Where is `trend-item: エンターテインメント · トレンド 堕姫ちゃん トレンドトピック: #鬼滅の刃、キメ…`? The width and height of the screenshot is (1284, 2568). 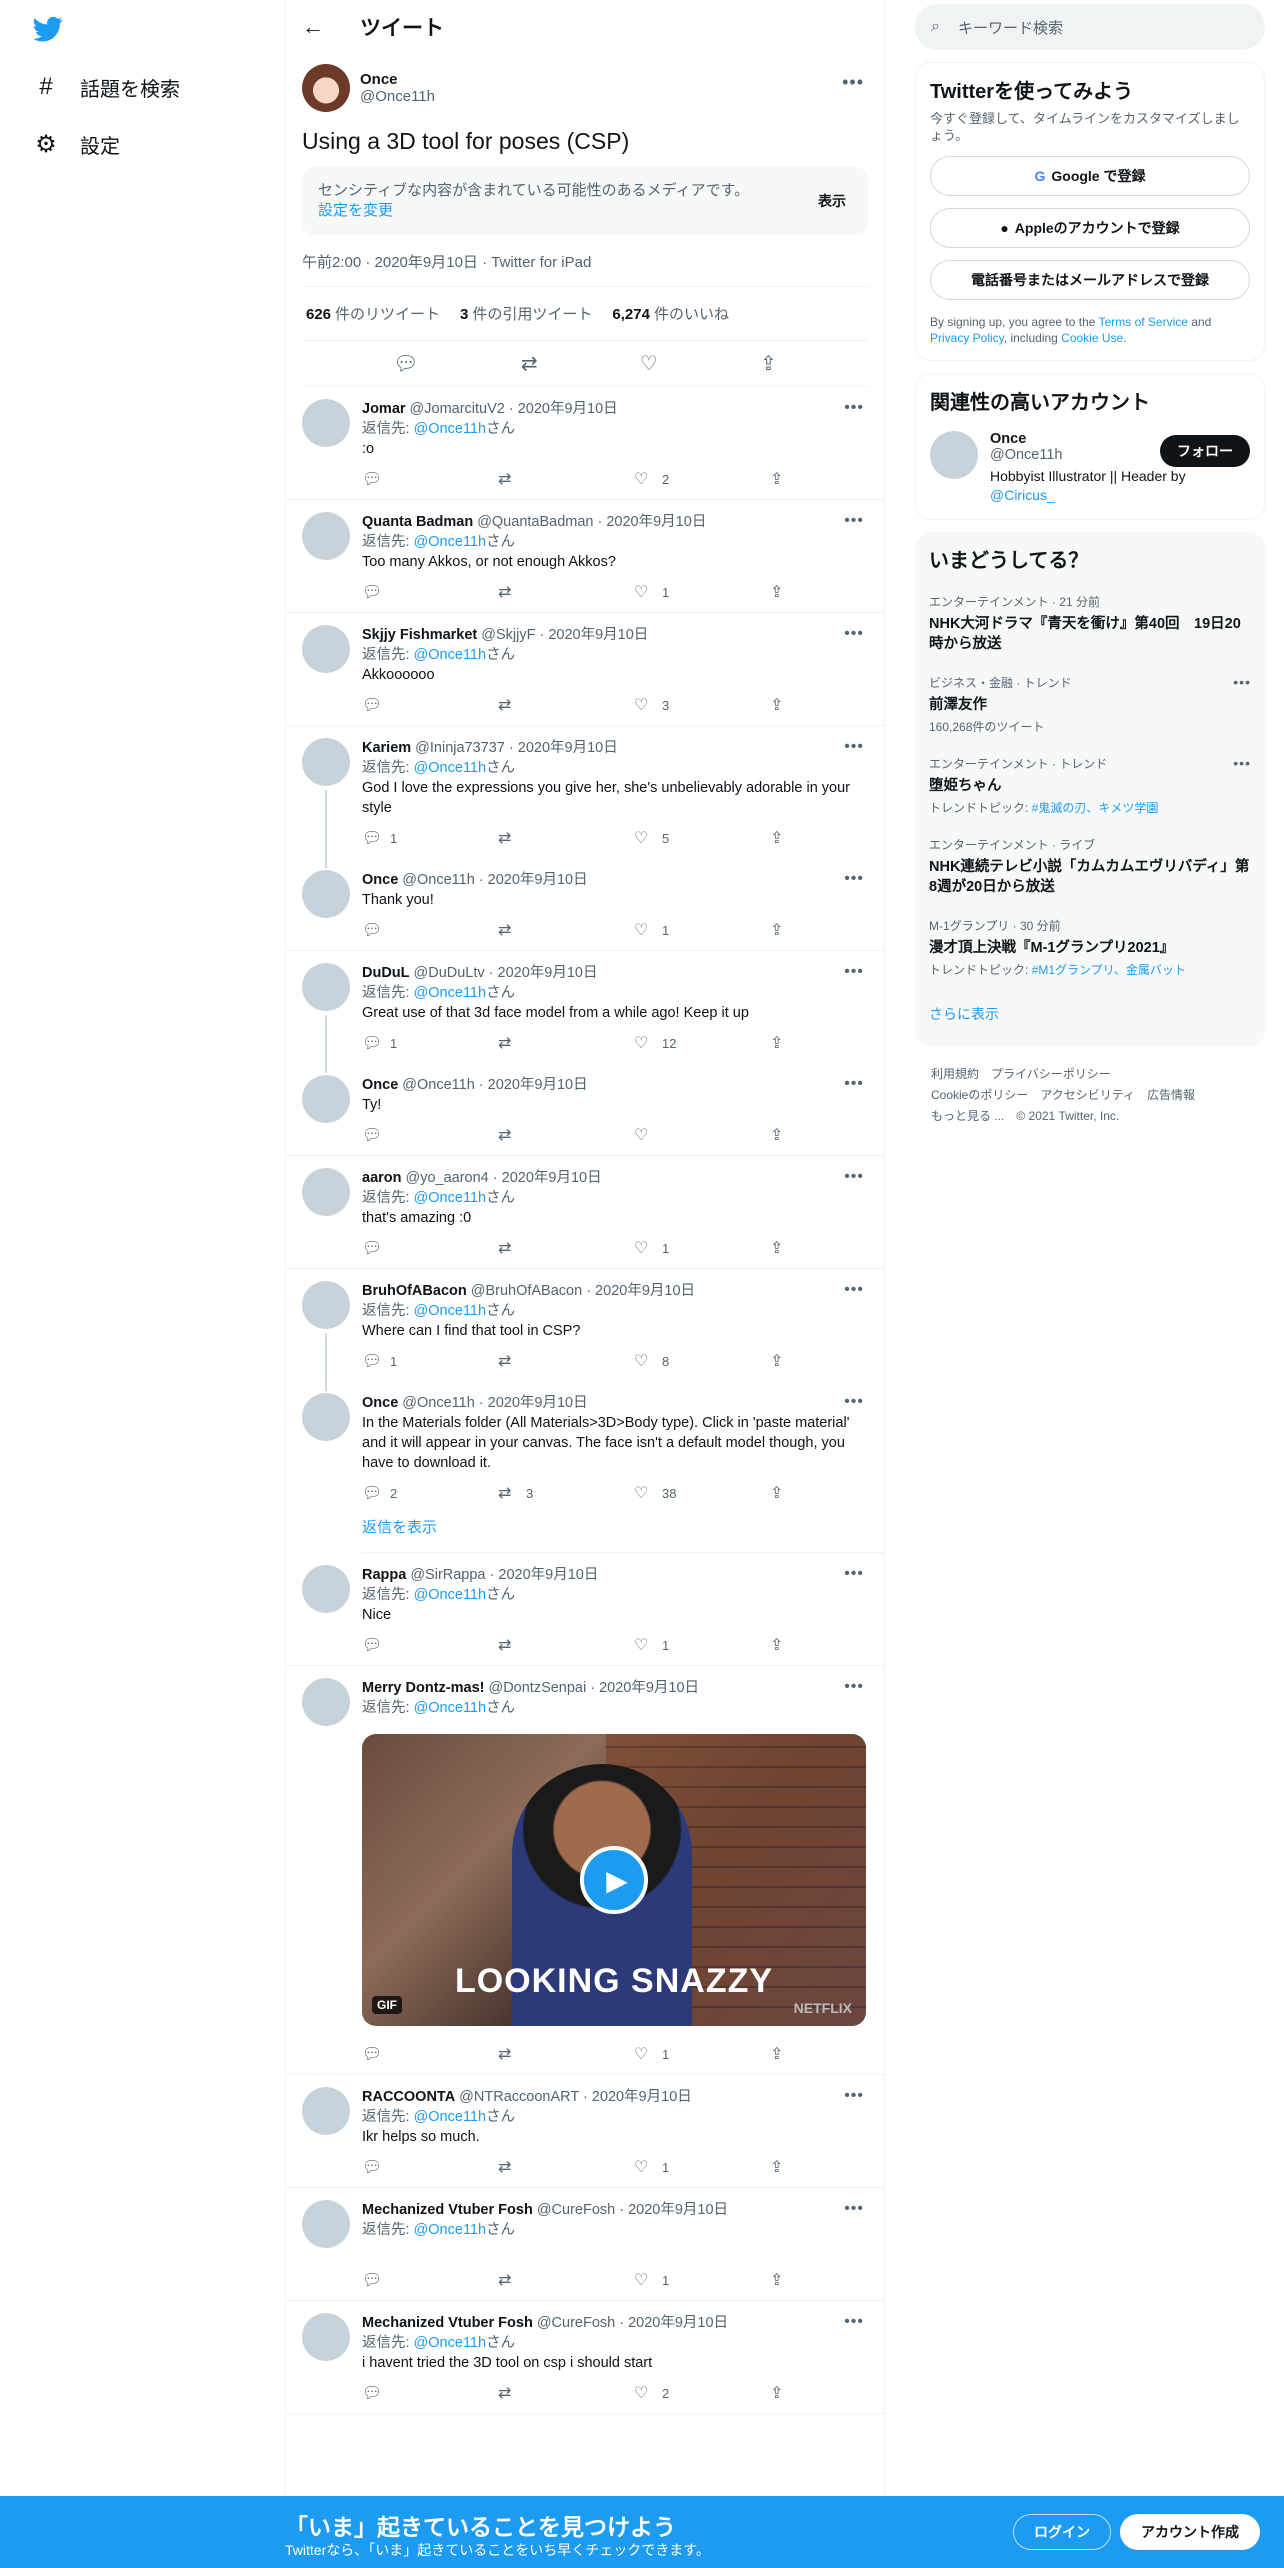 trend-item: エンターテインメント · トレンド 堕姫ちゃん トレンドトピック: #鬼滅の刃、キメ… is located at coordinates (1090, 785).